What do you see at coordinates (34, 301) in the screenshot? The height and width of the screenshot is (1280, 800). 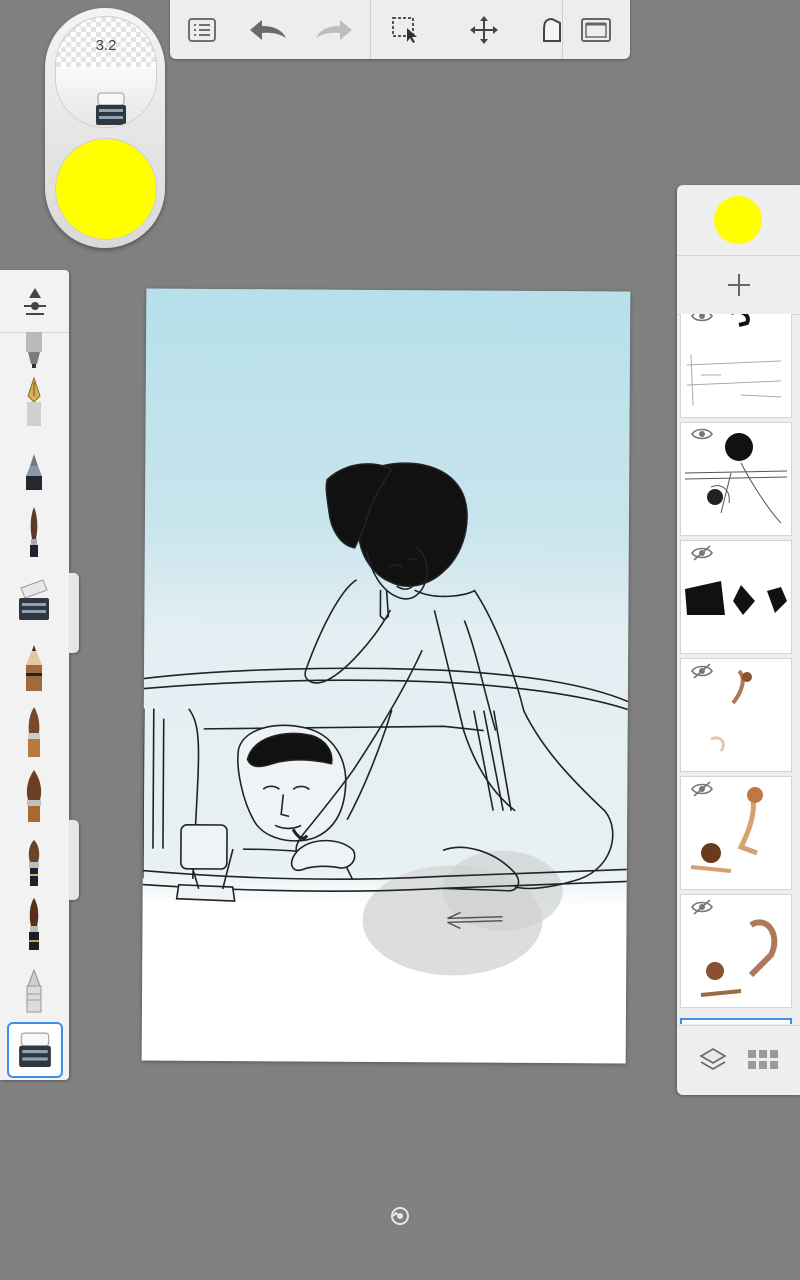 I see `brush-properties-icon` at bounding box center [34, 301].